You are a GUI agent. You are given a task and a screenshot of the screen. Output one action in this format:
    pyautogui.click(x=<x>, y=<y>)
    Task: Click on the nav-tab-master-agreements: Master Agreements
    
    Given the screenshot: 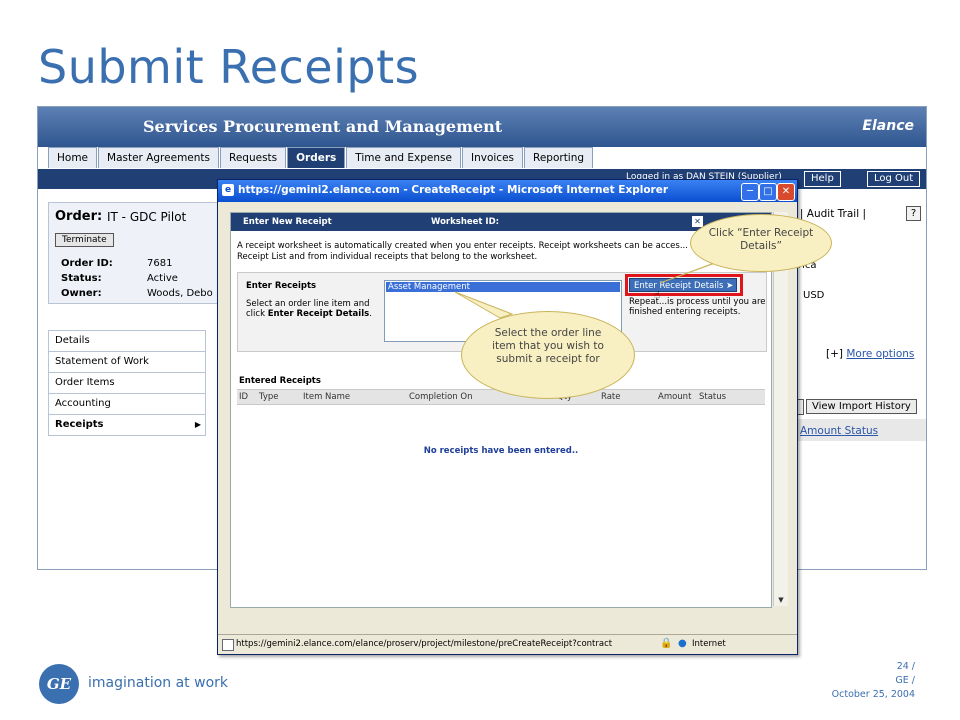 What is the action you would take?
    pyautogui.click(x=158, y=157)
    